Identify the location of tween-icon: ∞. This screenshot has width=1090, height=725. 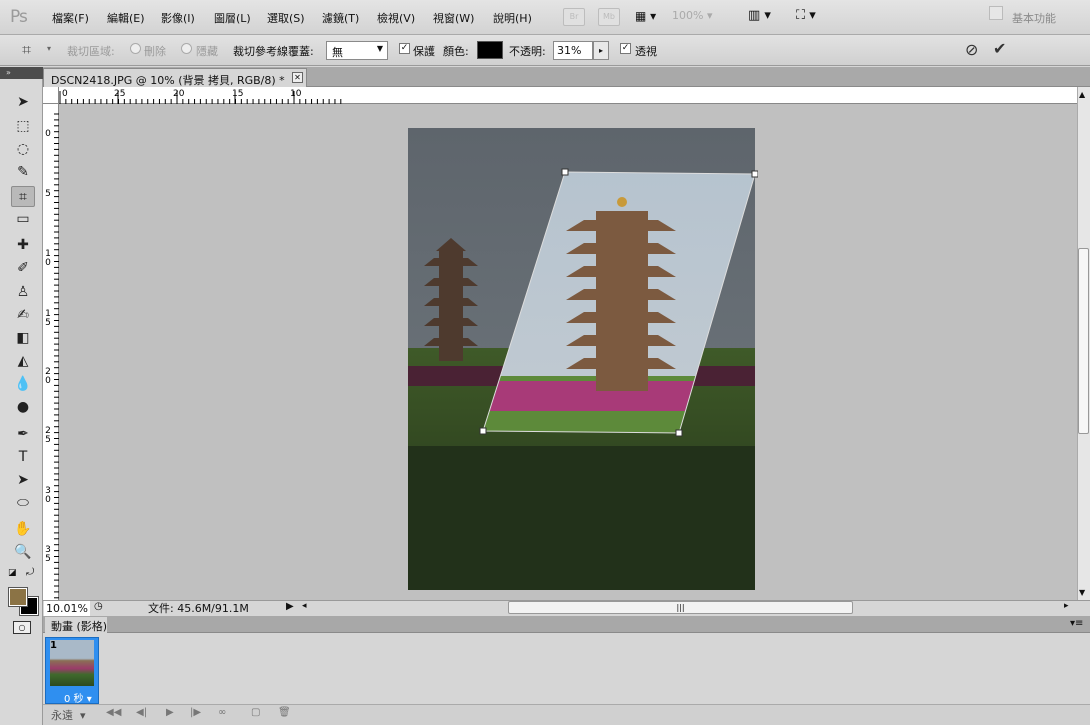
(222, 712).